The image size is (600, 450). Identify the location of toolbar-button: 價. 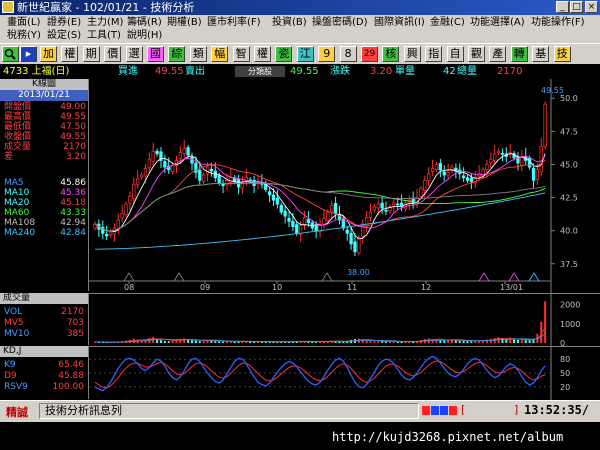
(113, 54).